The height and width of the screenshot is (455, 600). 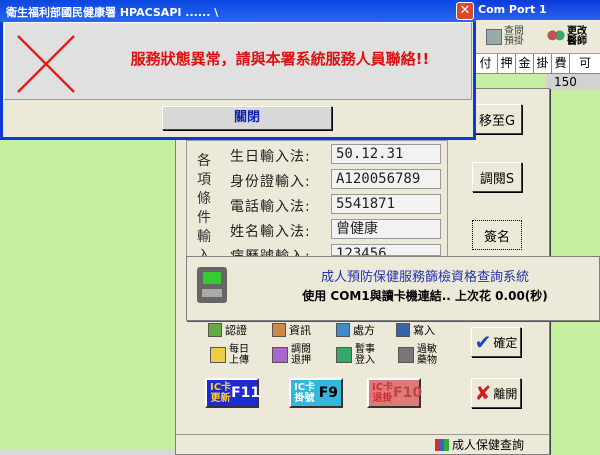 I want to click on doctors-icon, so click(x=556, y=37).